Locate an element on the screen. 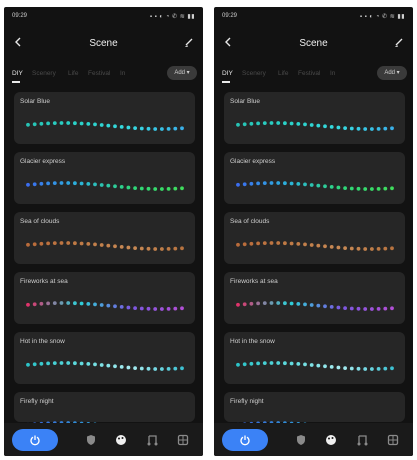  header: Scene is located at coordinates (313, 44).